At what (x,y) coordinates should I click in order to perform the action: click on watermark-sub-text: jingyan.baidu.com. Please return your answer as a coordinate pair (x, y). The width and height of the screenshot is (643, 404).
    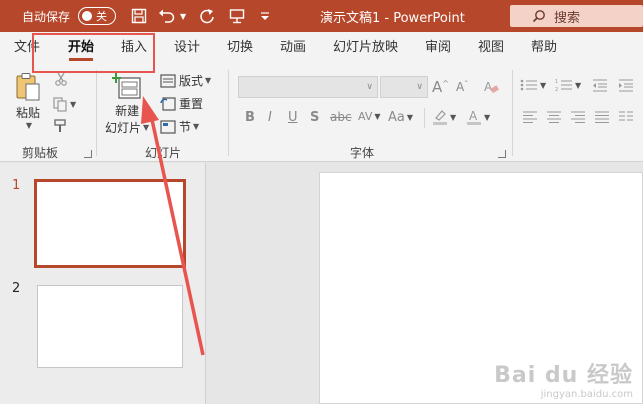
    Looking at the image, I should click on (586, 394).